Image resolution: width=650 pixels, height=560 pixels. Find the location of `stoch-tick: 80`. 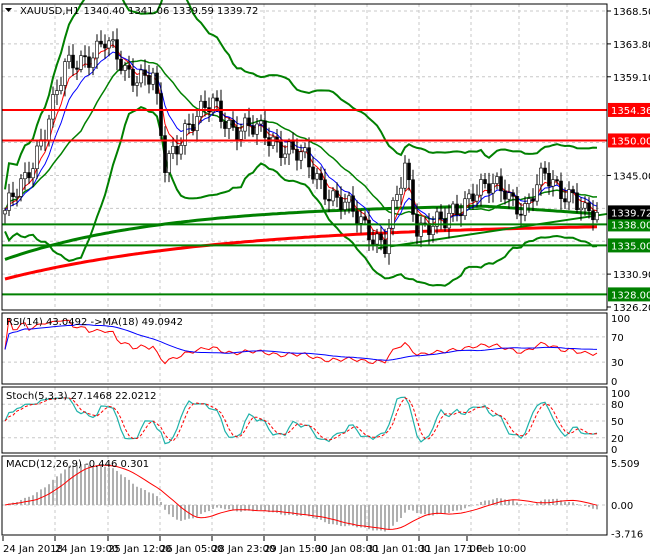

stoch-tick: 80 is located at coordinates (617, 405).